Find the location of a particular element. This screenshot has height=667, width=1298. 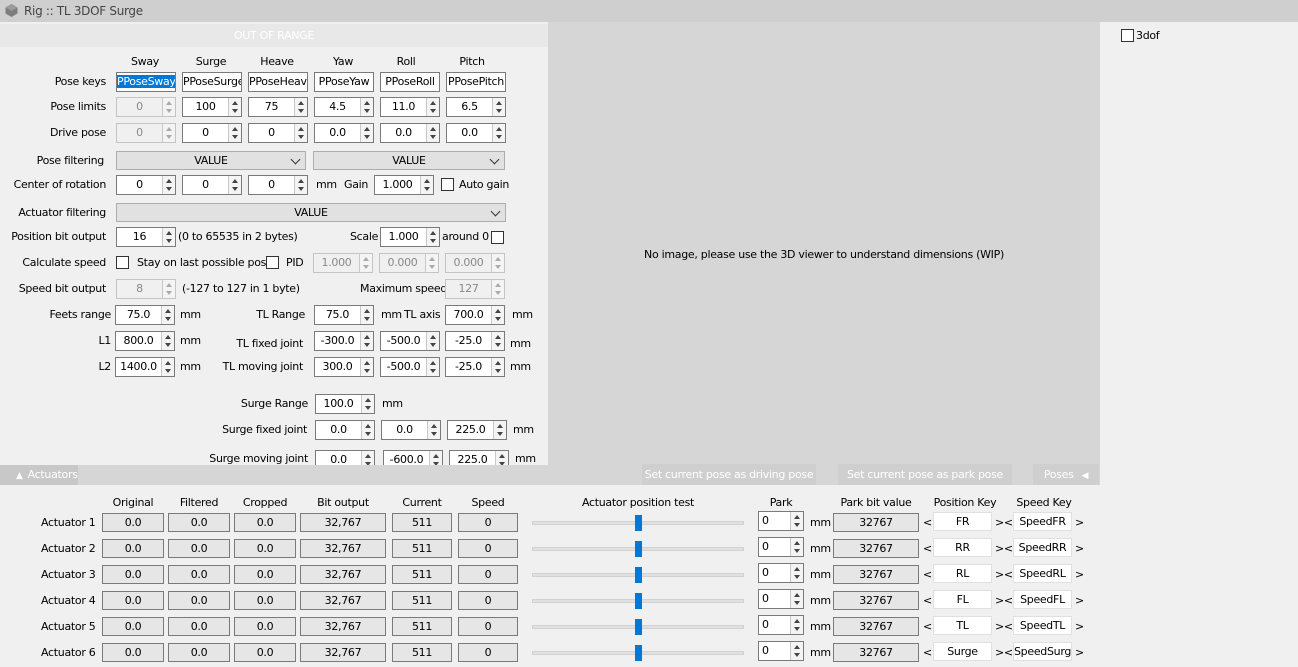

pid-p-spinner: 1.000 is located at coordinates (343, 263).